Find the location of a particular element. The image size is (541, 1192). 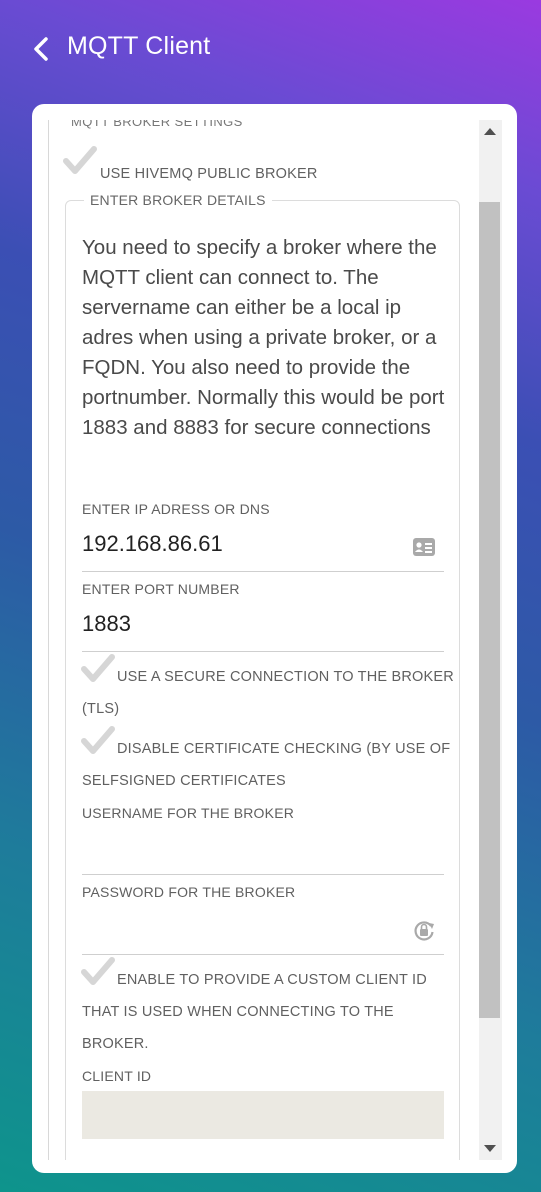

app-header: MQTT Client is located at coordinates (270, 50).